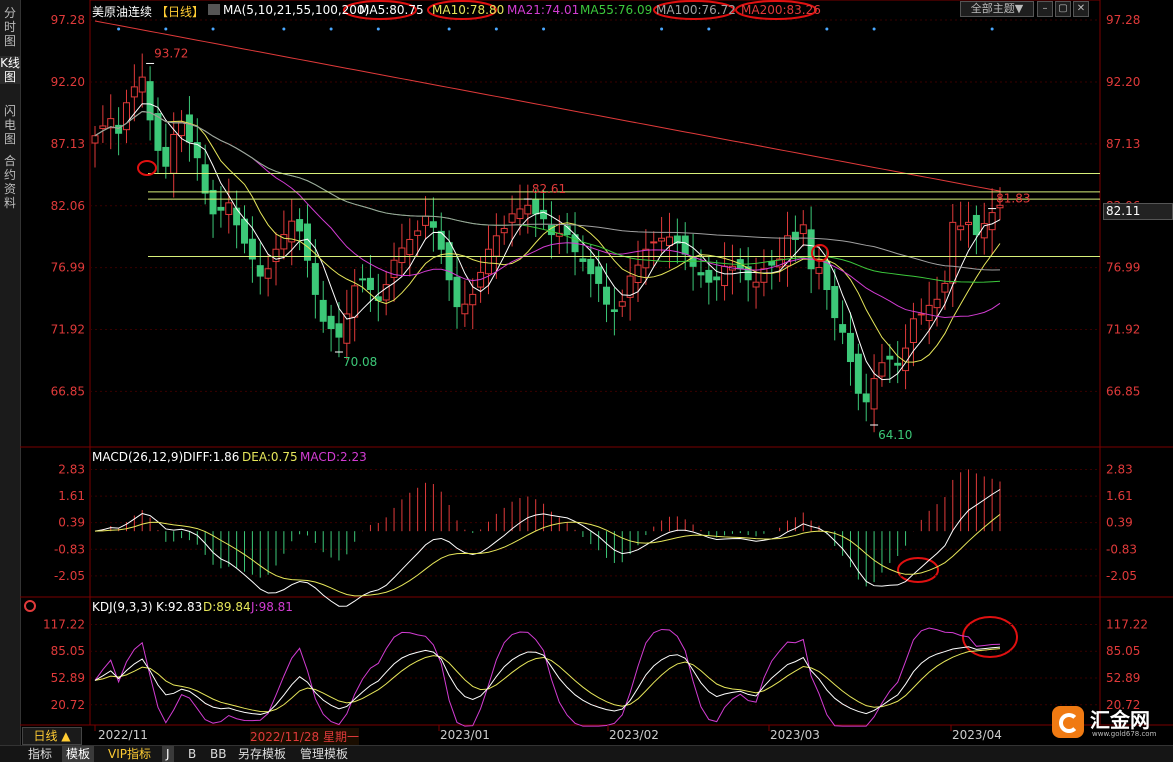 This screenshot has width=1173, height=762. What do you see at coordinates (304, 736) in the screenshot?
I see `cursor-date: 2022/11/28 星期一` at bounding box center [304, 736].